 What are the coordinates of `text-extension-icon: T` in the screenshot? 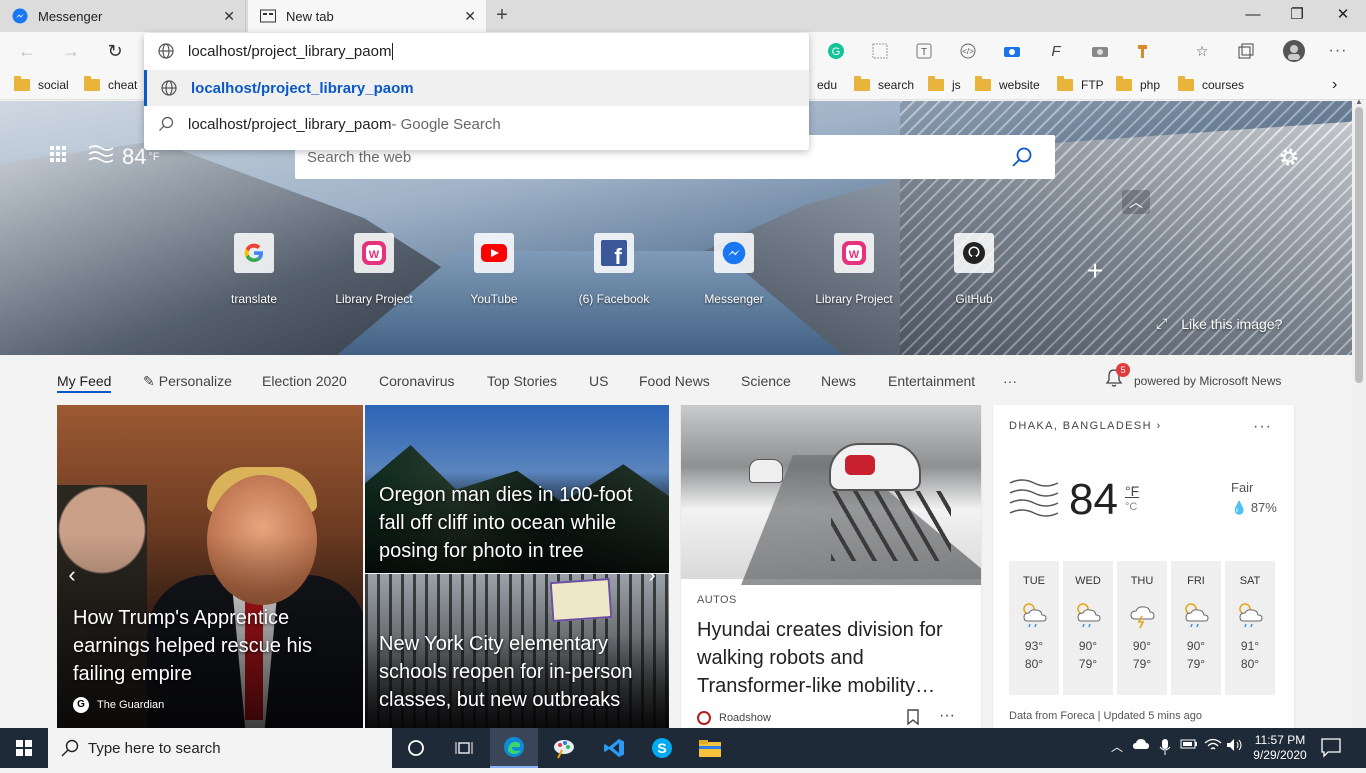 It's located at (924, 51).